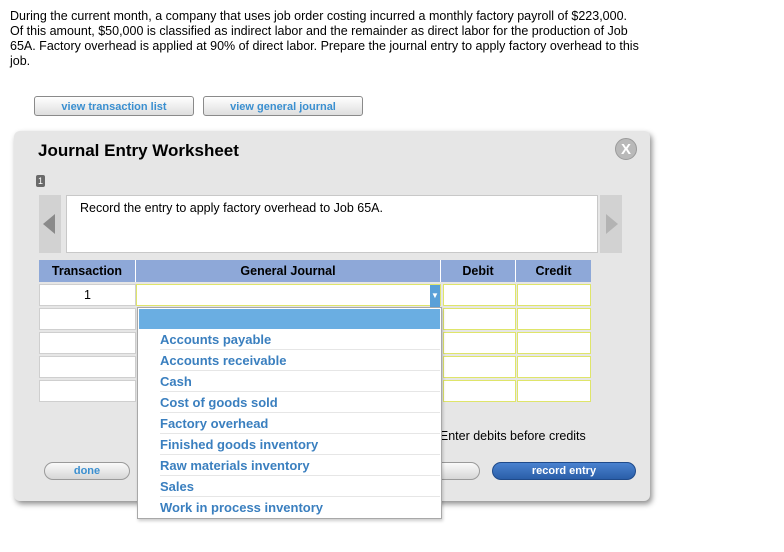 This screenshot has height=552, width=784. What do you see at coordinates (289, 319) in the screenshot?
I see `dropdown-highlight-empty-option` at bounding box center [289, 319].